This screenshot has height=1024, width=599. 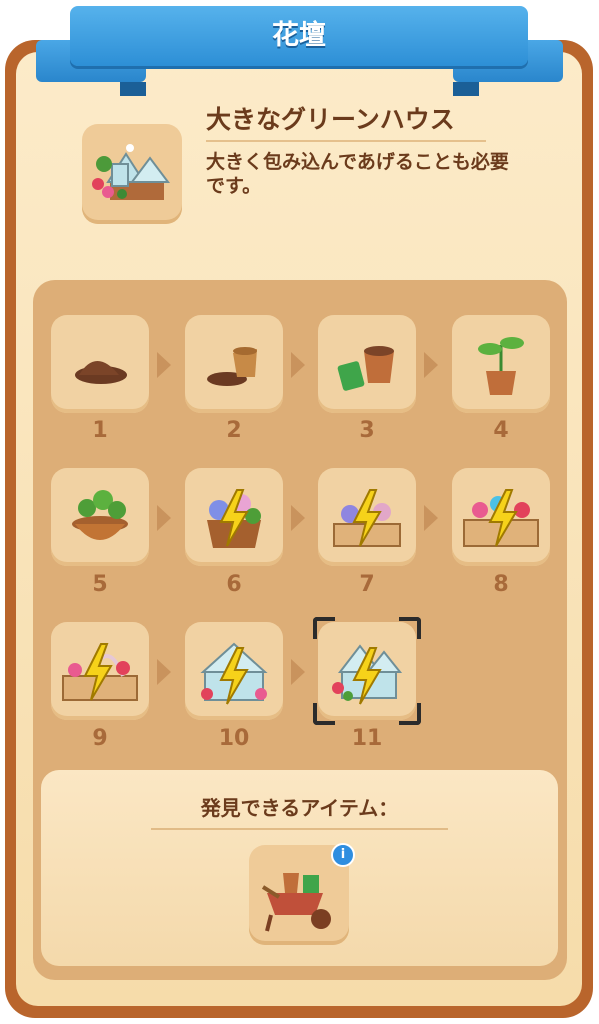 I want to click on title-ribbon: 花壇, so click(x=299, y=36).